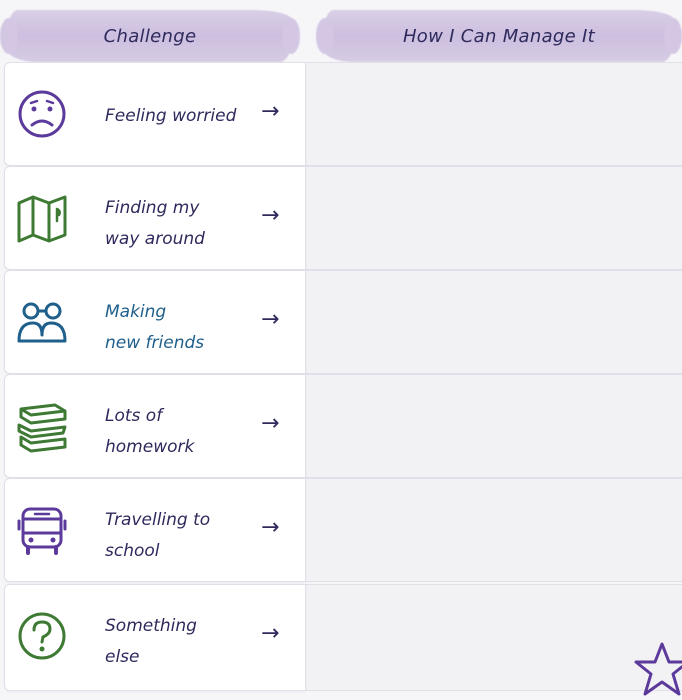 Image resolution: width=682 pixels, height=700 pixels. Describe the element at coordinates (180, 432) in the screenshot. I see `challenge-label: Lots of homework` at that location.